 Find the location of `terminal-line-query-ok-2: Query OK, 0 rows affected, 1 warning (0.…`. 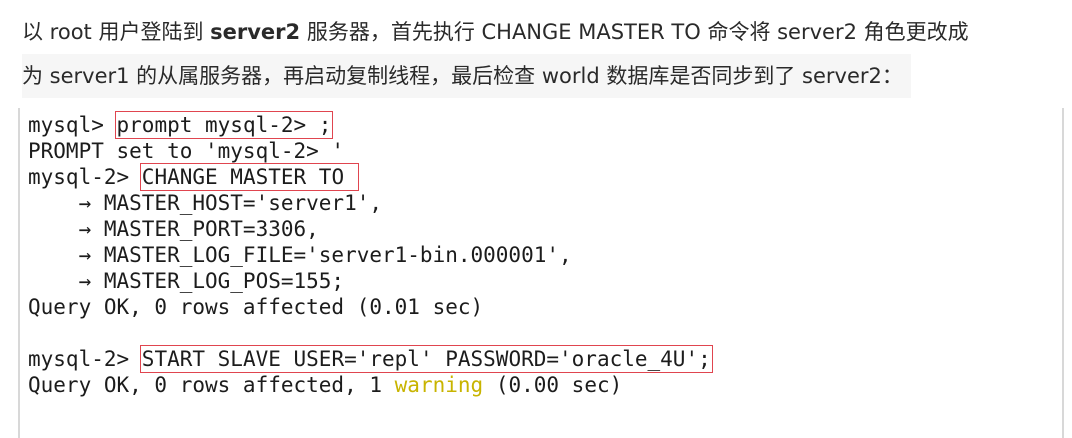

terminal-line-query-ok-2: Query OK, 0 rows affected, 1 warning (0.… is located at coordinates (325, 385).